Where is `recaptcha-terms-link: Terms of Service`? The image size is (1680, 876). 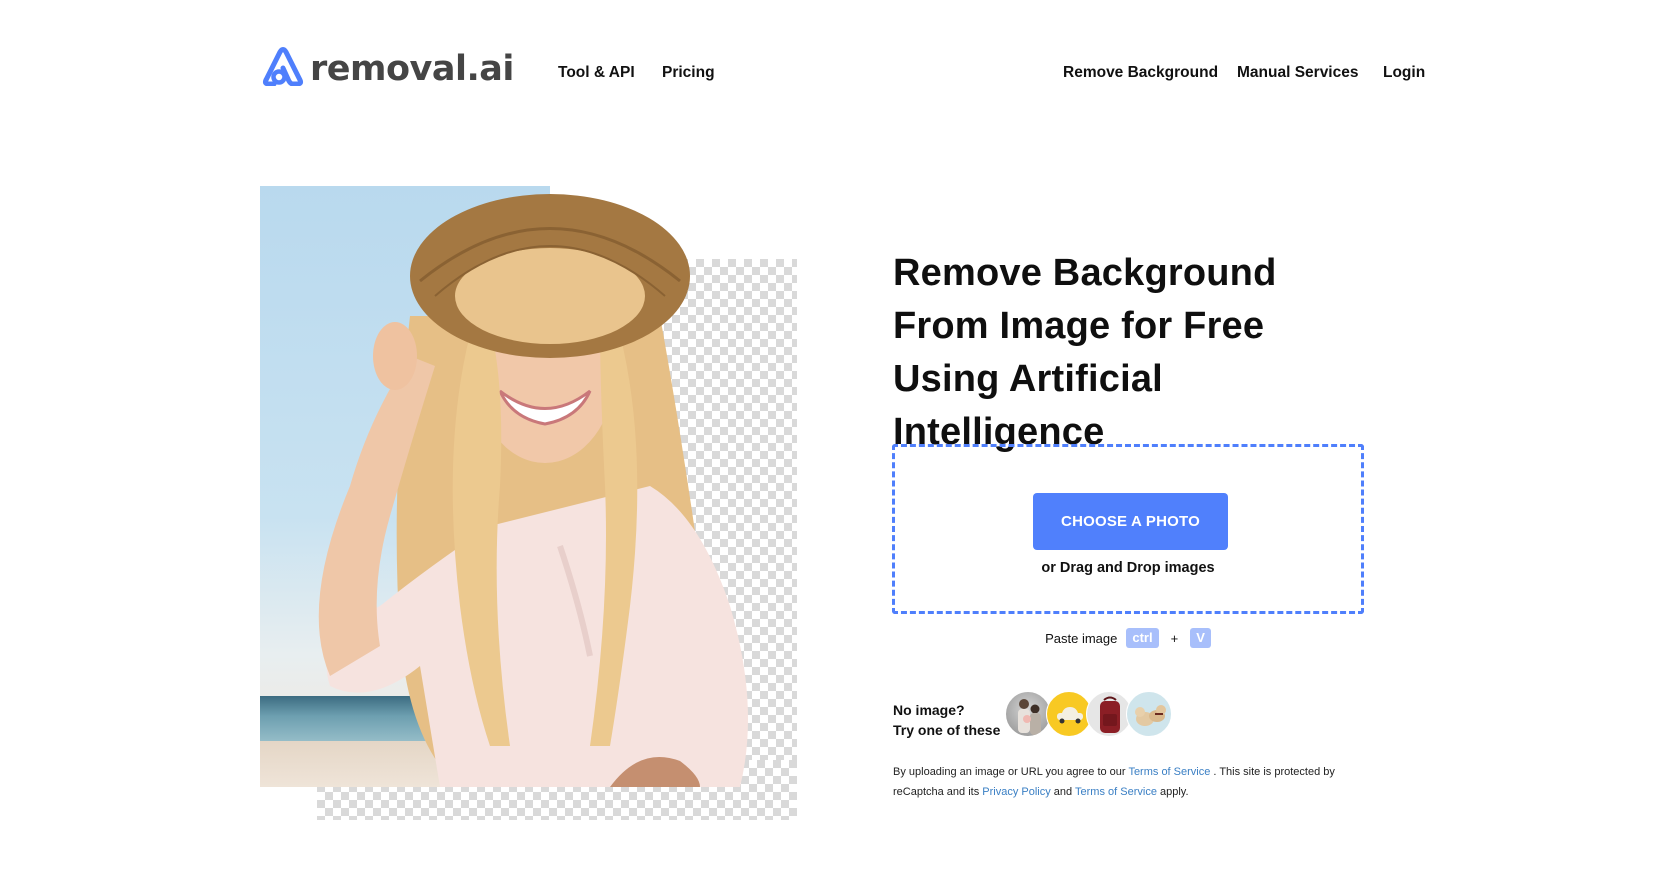 recaptcha-terms-link: Terms of Service is located at coordinates (1116, 792).